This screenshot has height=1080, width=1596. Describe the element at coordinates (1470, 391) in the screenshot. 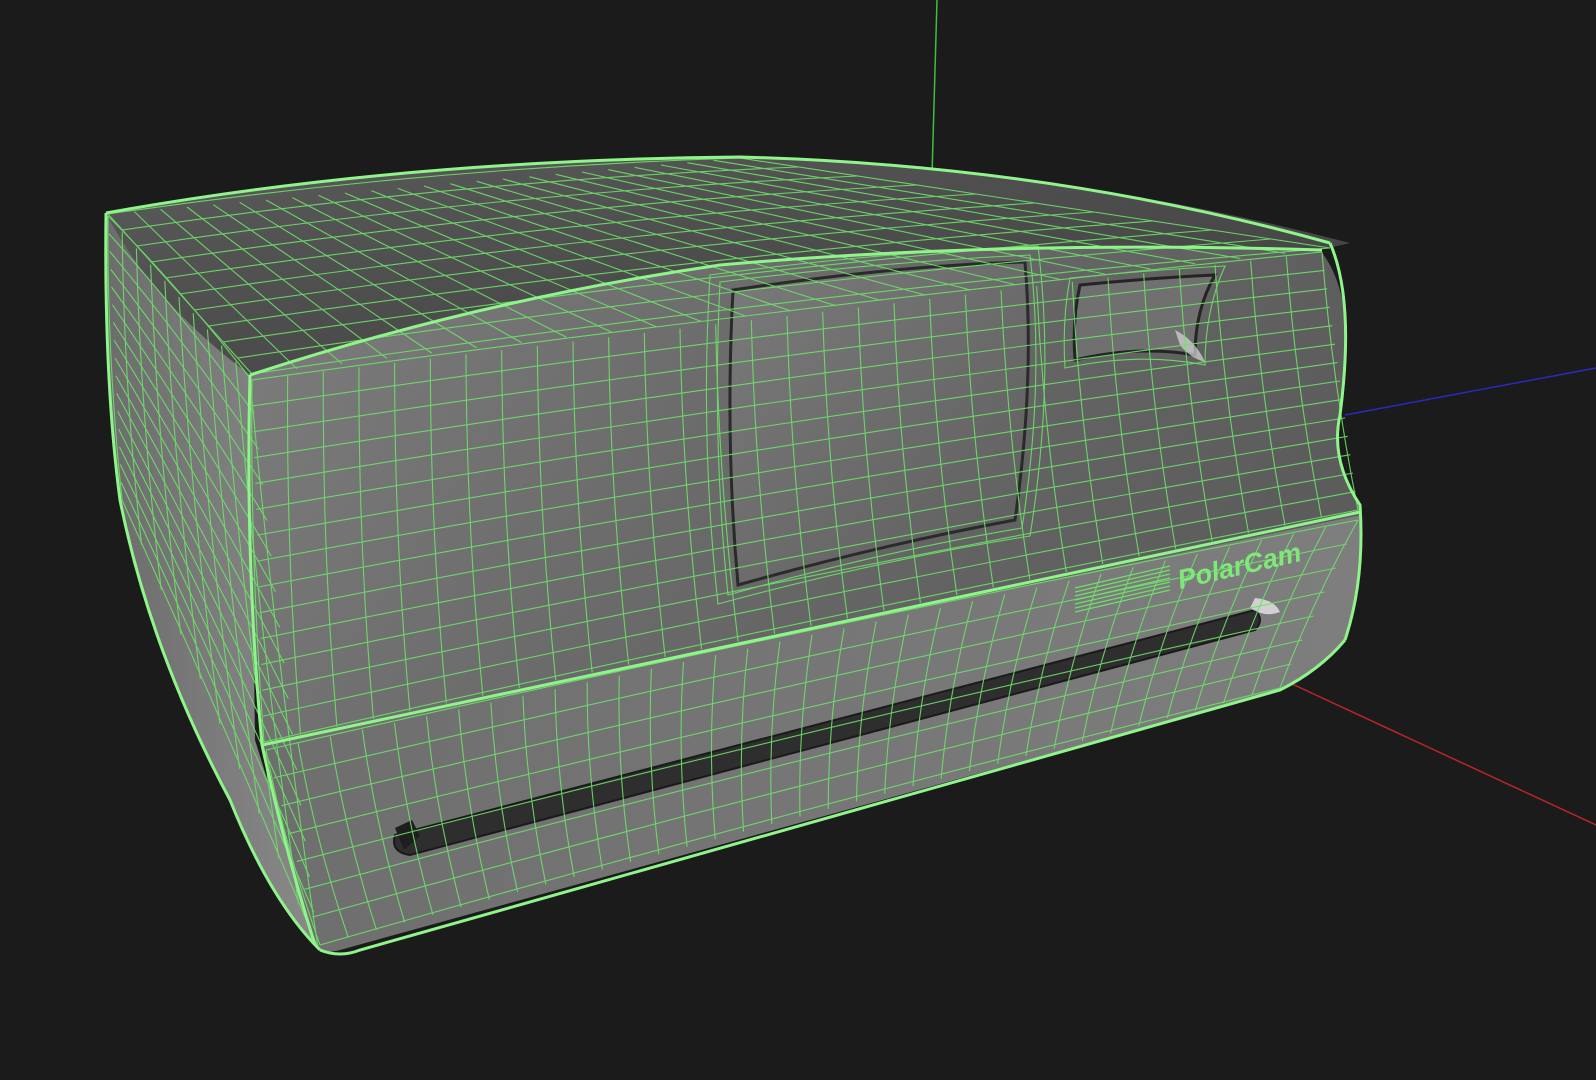

I see `z-axis-line` at that location.